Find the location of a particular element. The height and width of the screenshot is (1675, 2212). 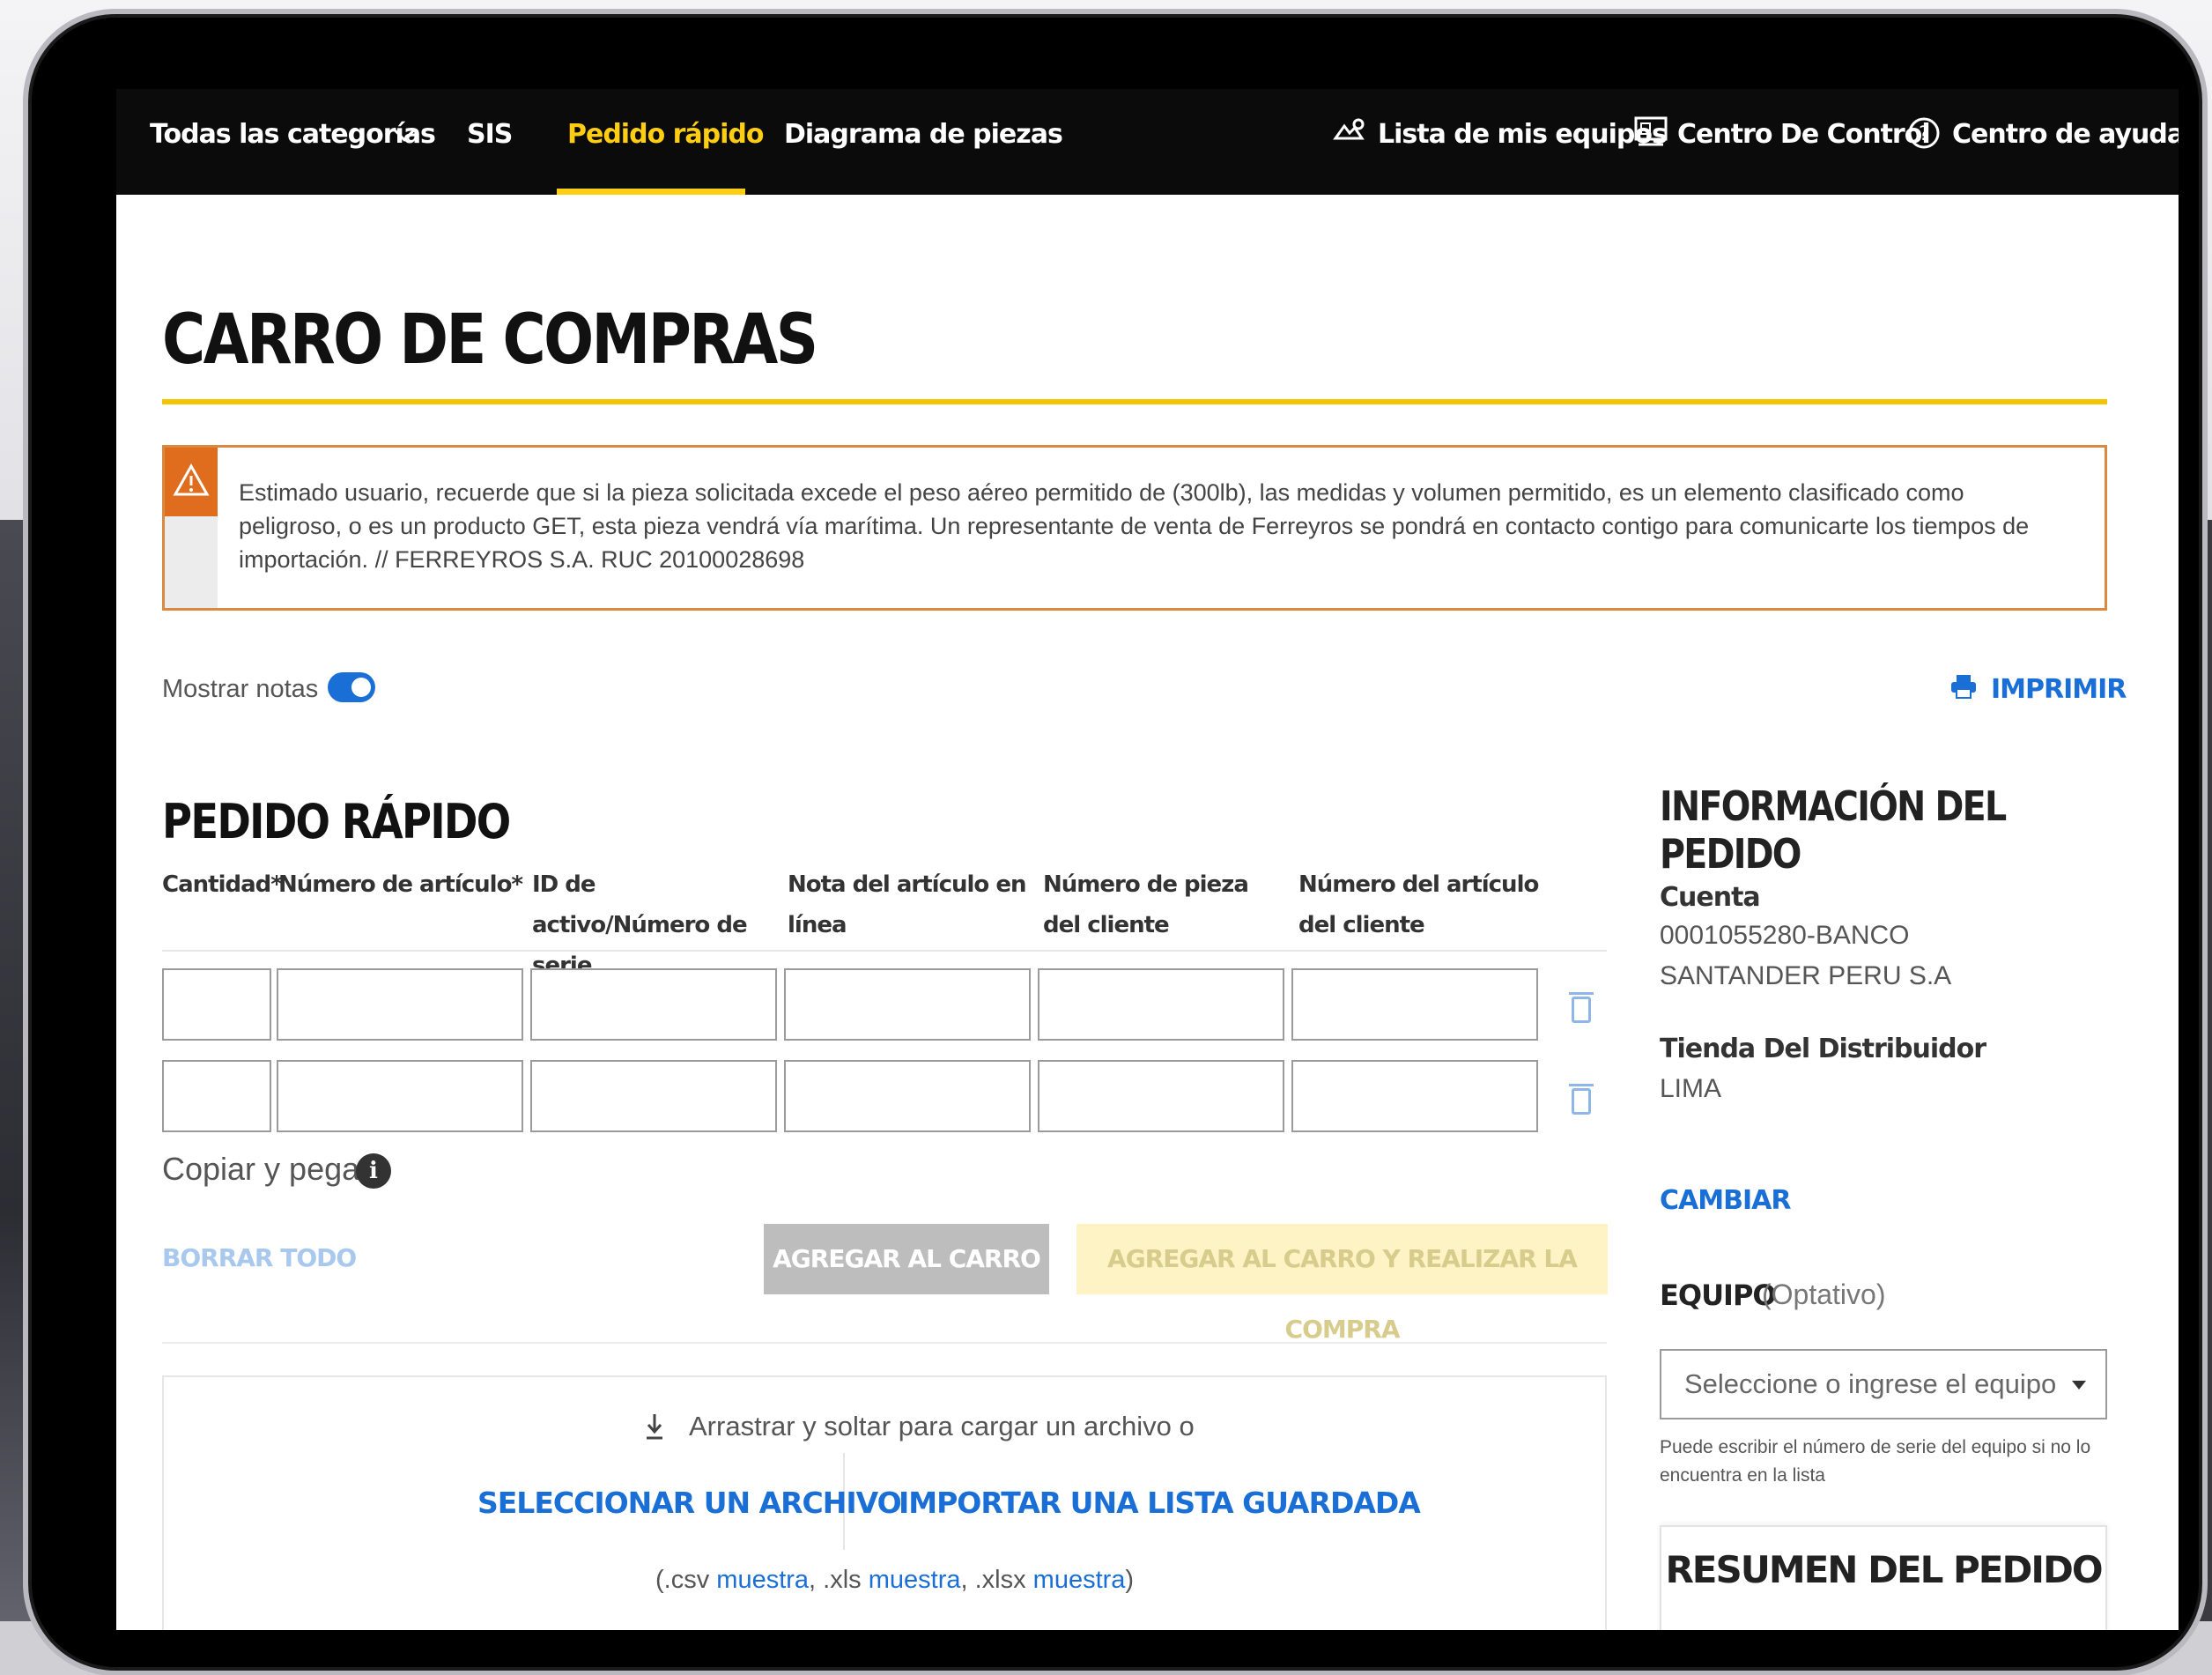

nav-all-categories: Todas las categorías is located at coordinates (293, 134).